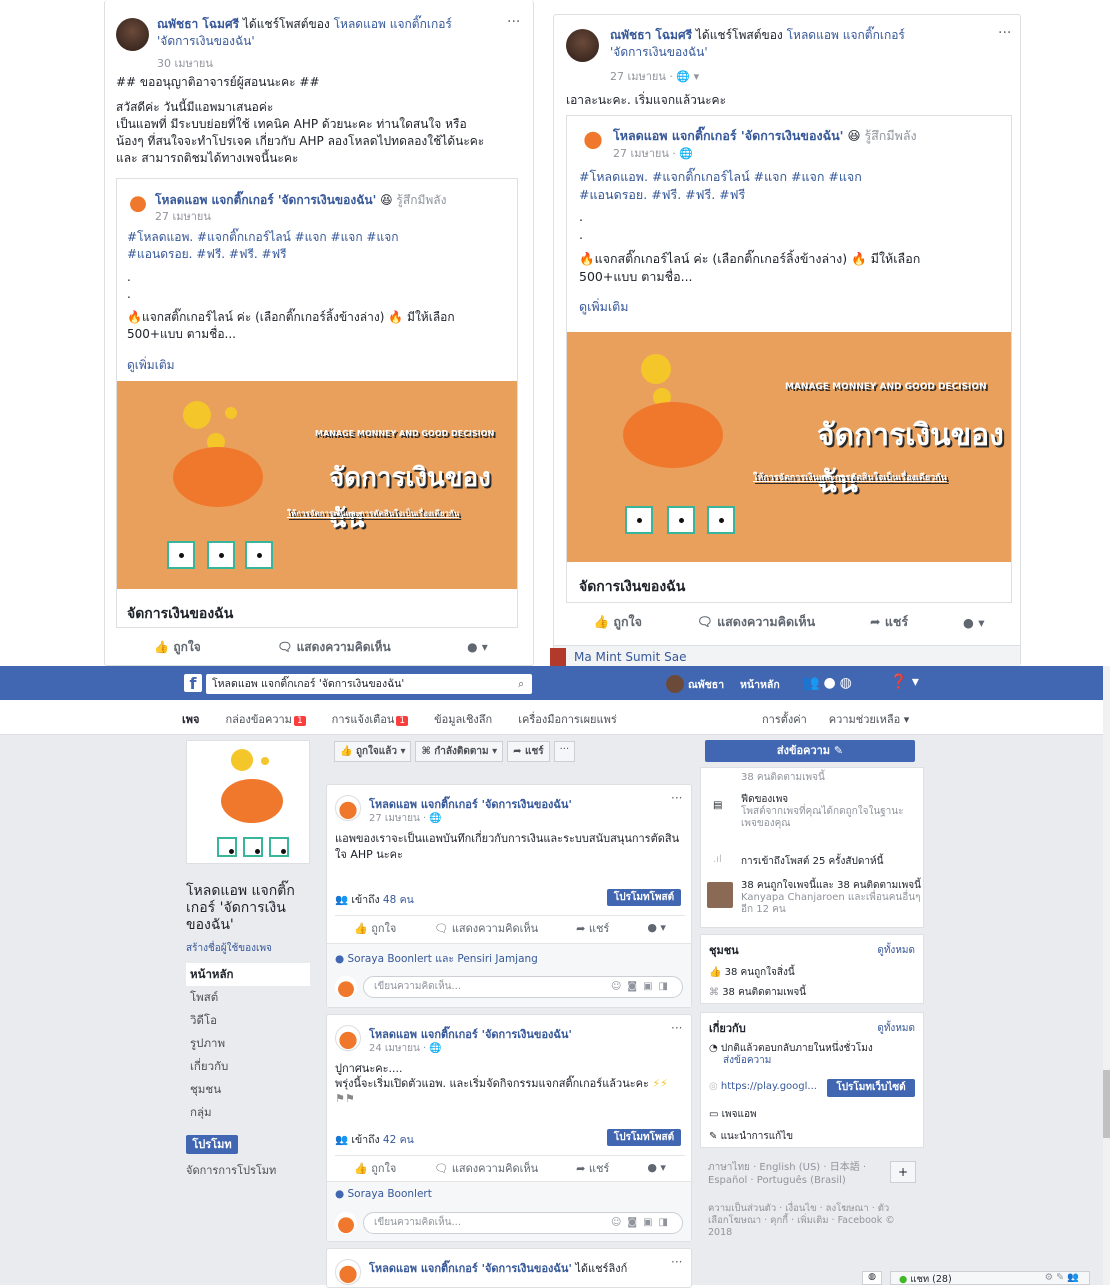  I want to click on page-type: เพจแอพ, so click(739, 1114).